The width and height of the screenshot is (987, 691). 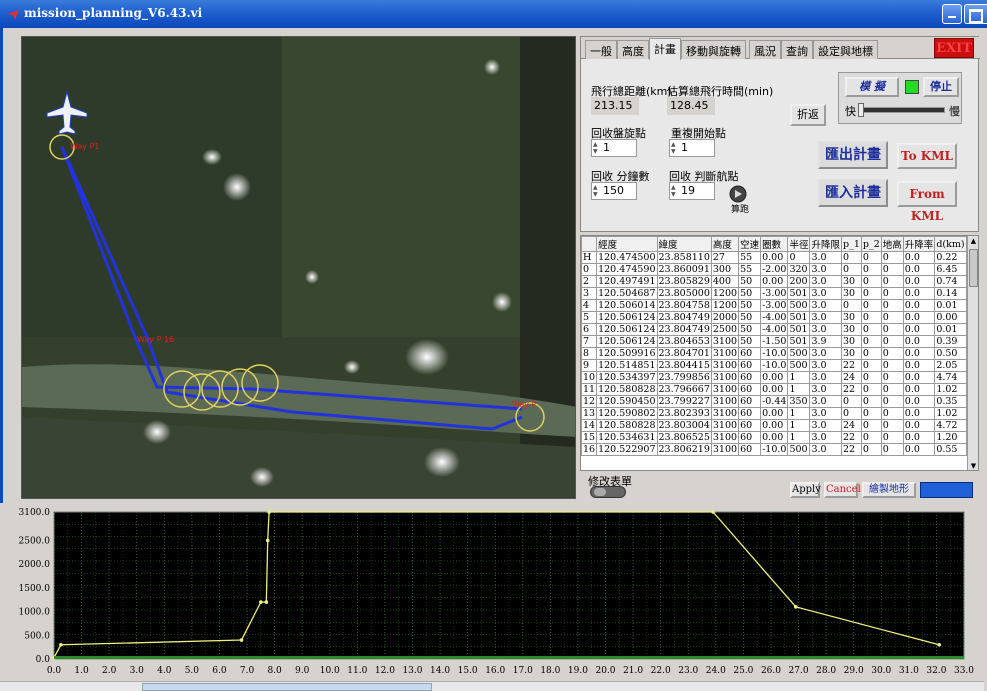 What do you see at coordinates (614, 148) in the screenshot?
I see `recover-circle-input: ▲ ▼ 1` at bounding box center [614, 148].